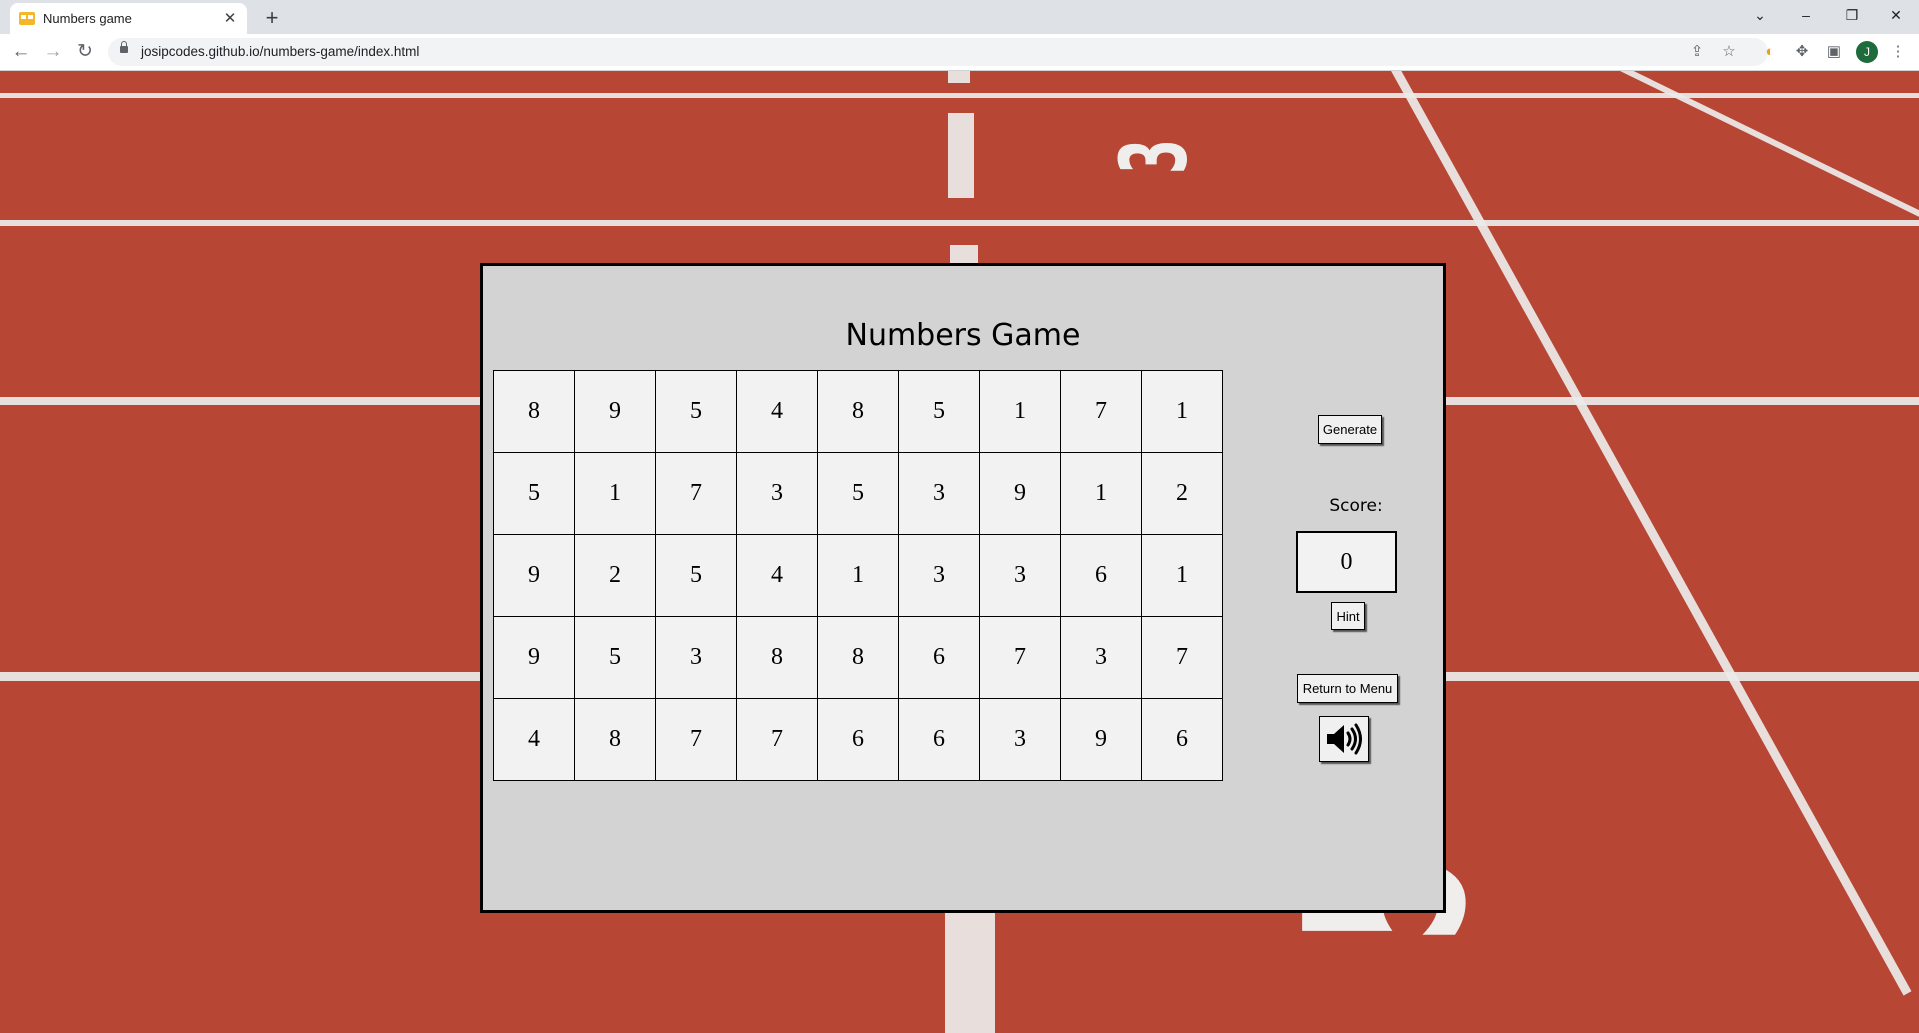 This screenshot has height=1033, width=1919. I want to click on browser-tab: Numbers game ✕, so click(128, 18).